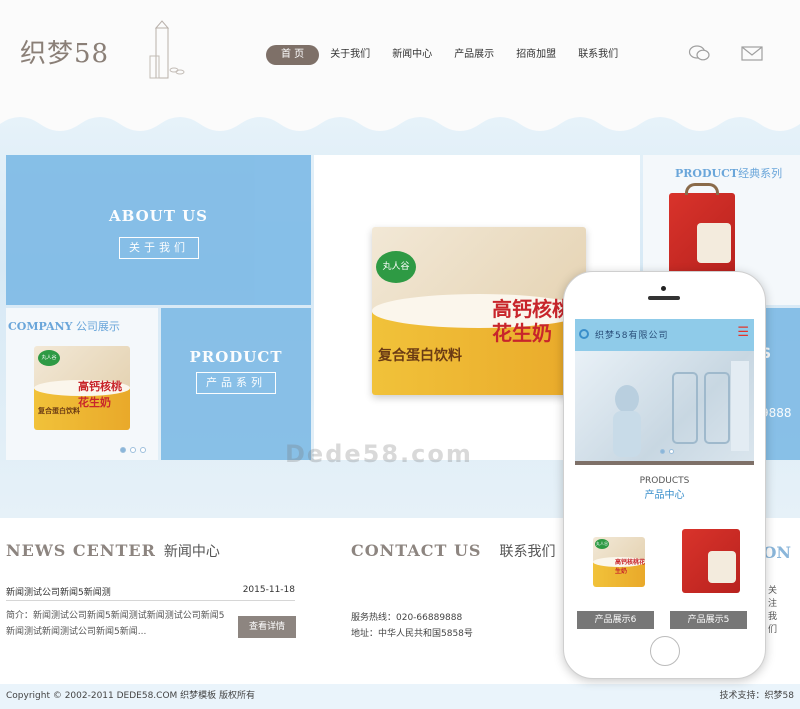 The width and height of the screenshot is (800, 709). What do you see at coordinates (584, 334) in the screenshot?
I see `search-icon` at bounding box center [584, 334].